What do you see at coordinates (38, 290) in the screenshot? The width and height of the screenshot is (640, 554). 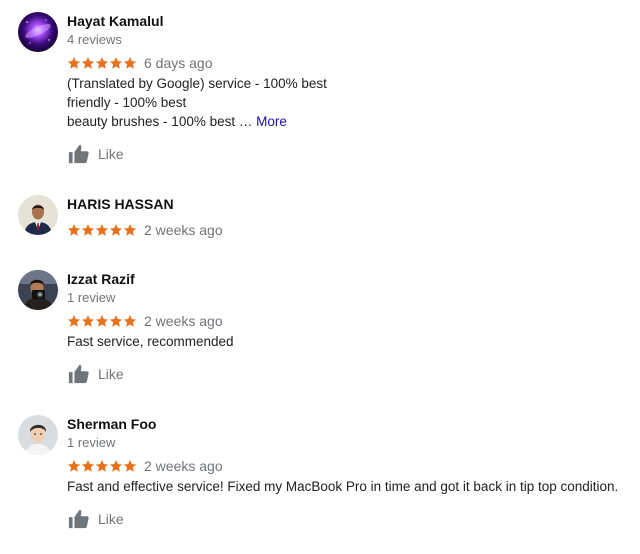 I see `person-camera-avatar` at bounding box center [38, 290].